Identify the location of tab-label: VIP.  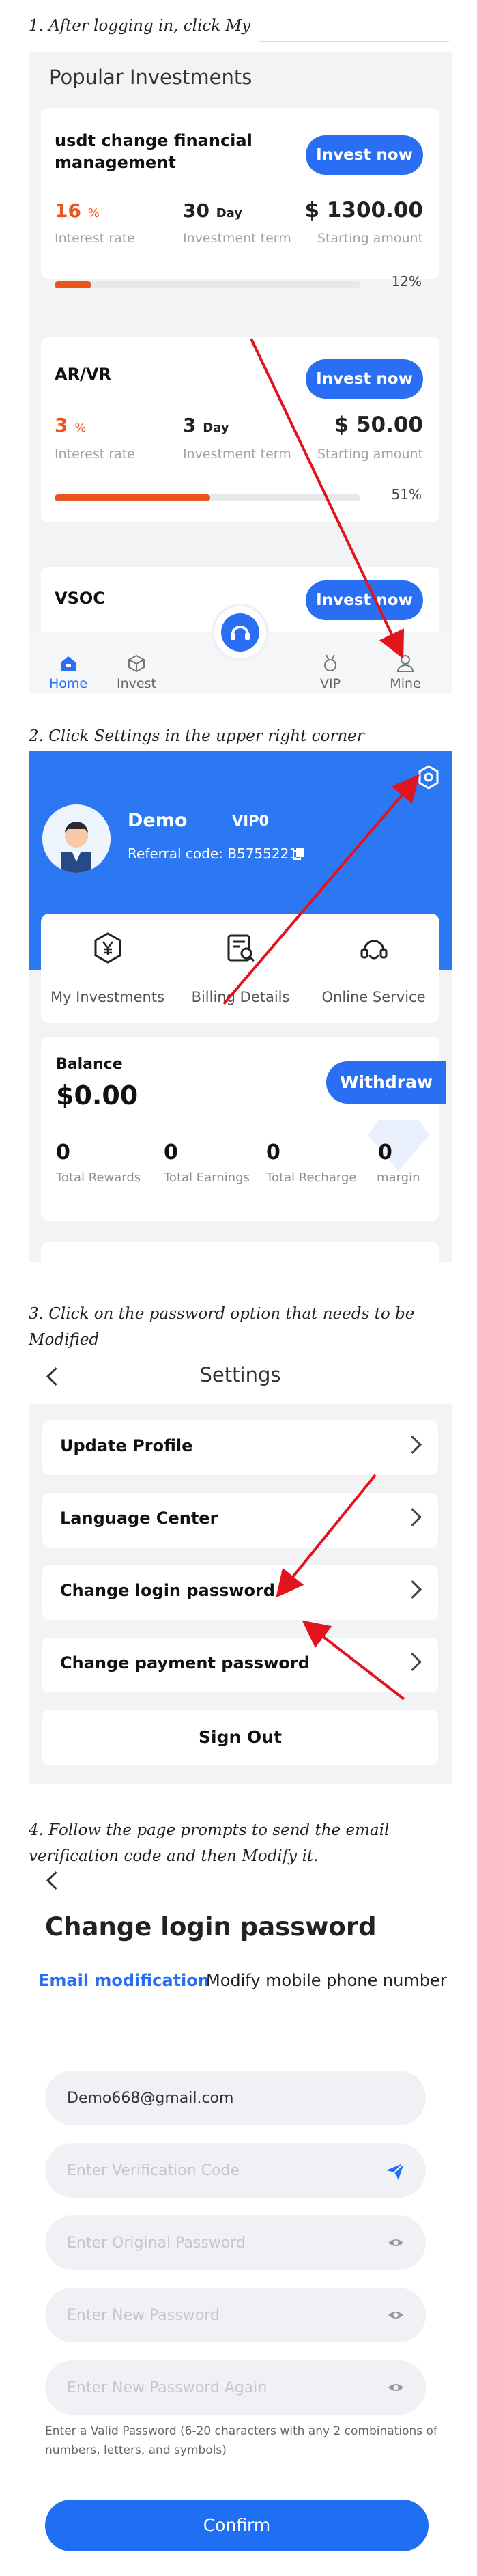
(330, 683).